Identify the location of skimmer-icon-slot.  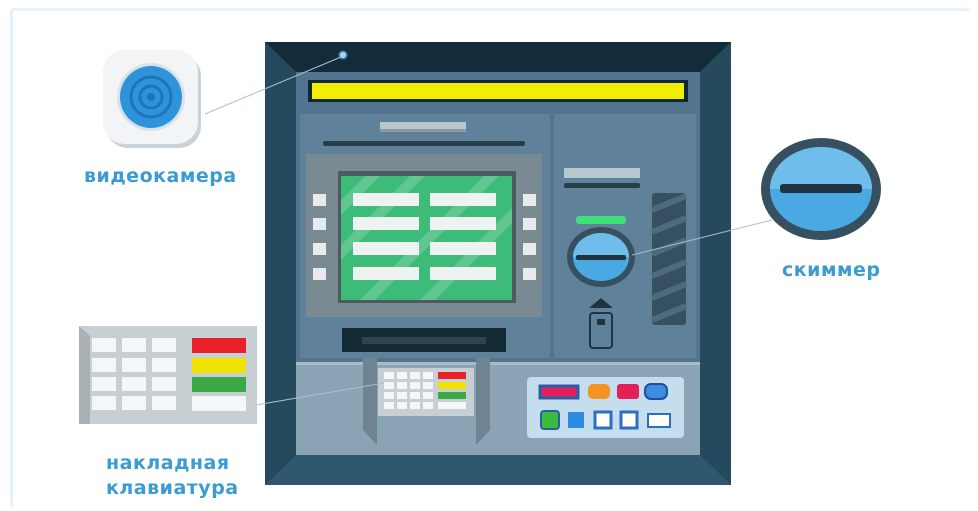
(821, 188).